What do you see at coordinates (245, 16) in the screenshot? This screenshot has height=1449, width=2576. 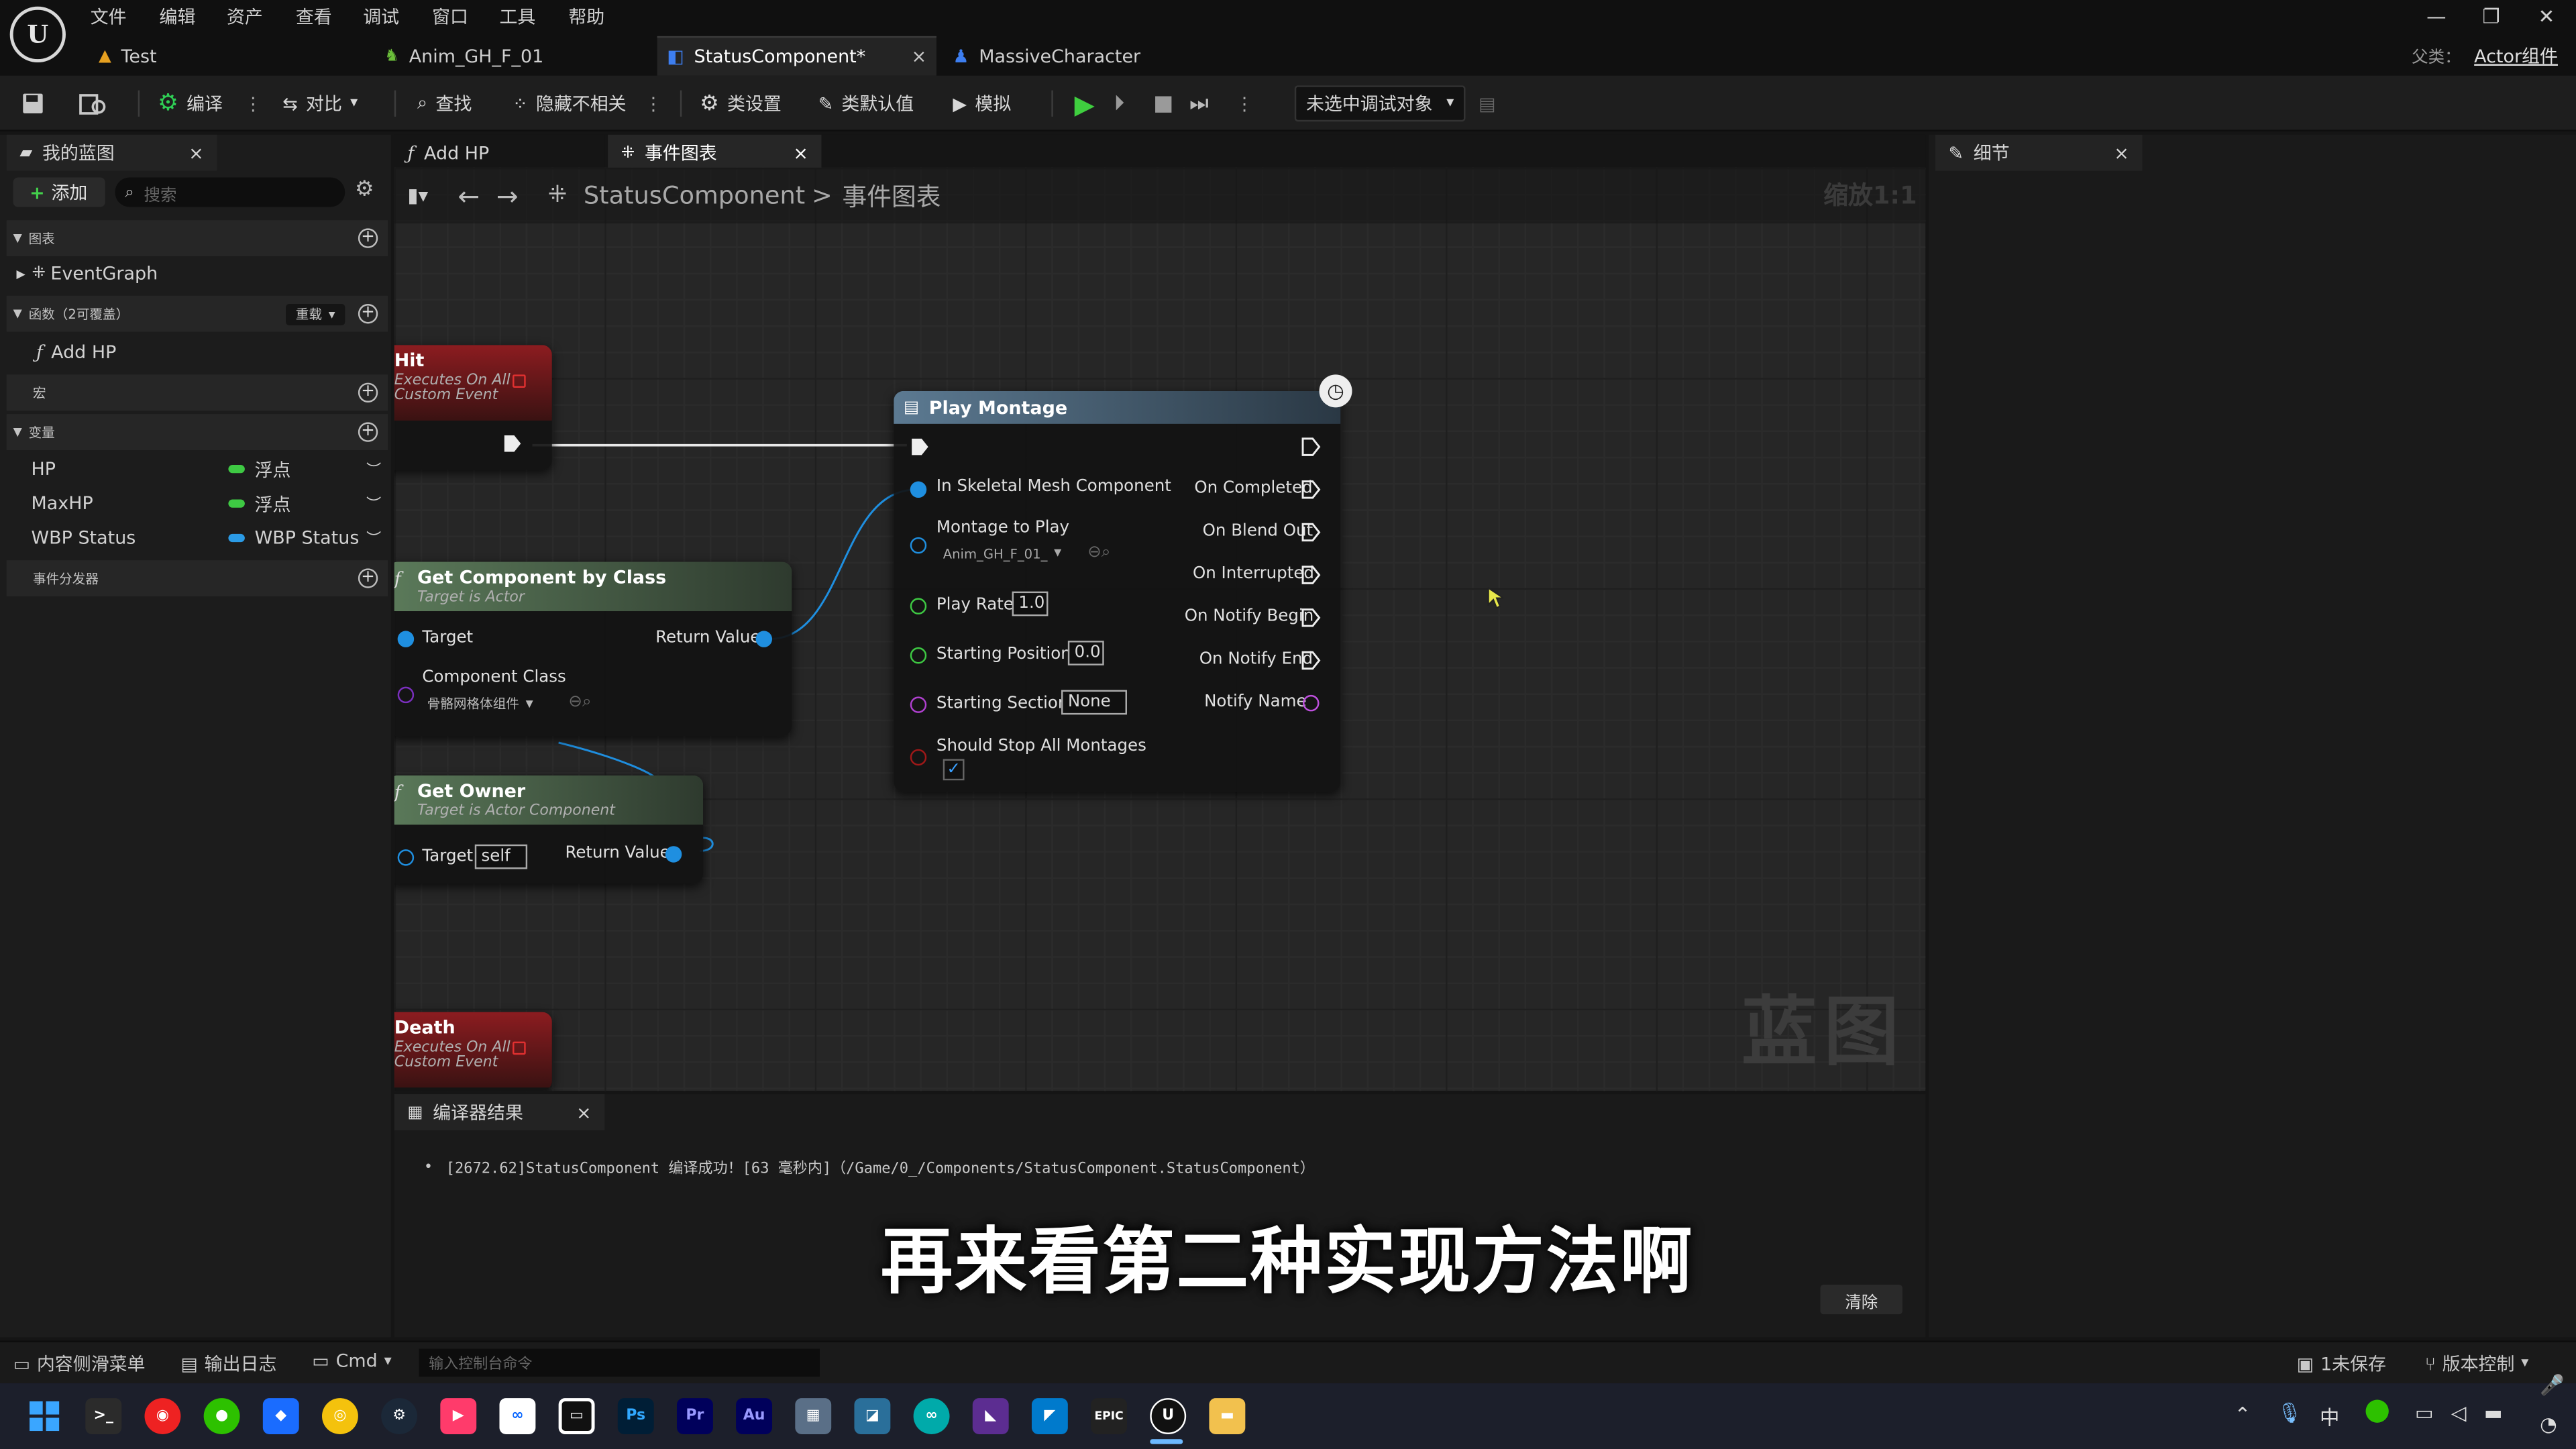 I see `menu-asset: 资产` at bounding box center [245, 16].